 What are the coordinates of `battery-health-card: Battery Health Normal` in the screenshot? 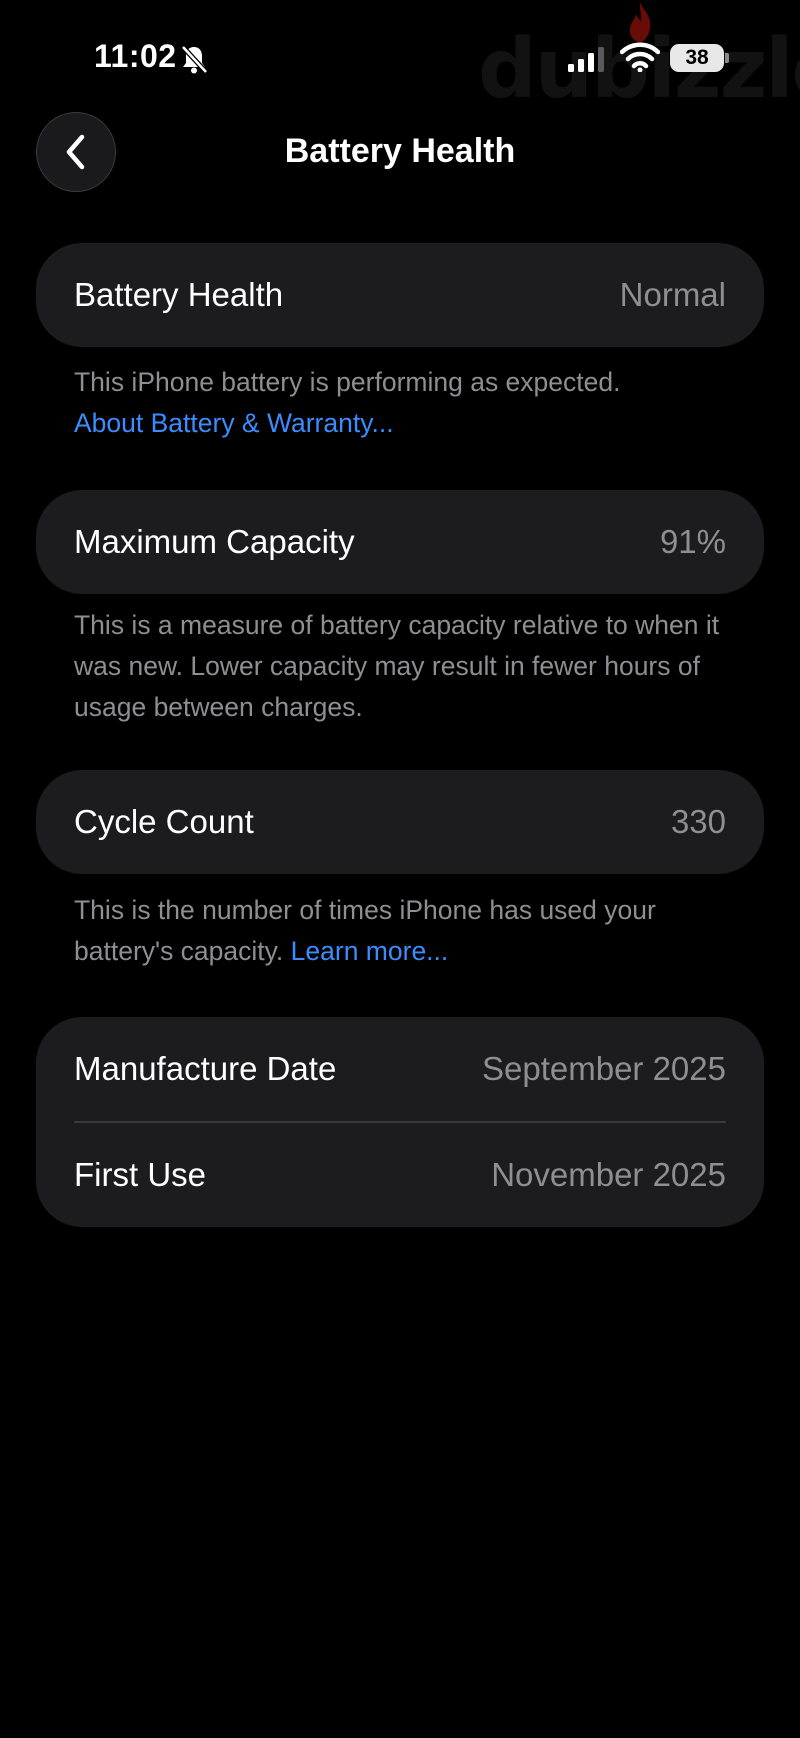 It's located at (400, 295).